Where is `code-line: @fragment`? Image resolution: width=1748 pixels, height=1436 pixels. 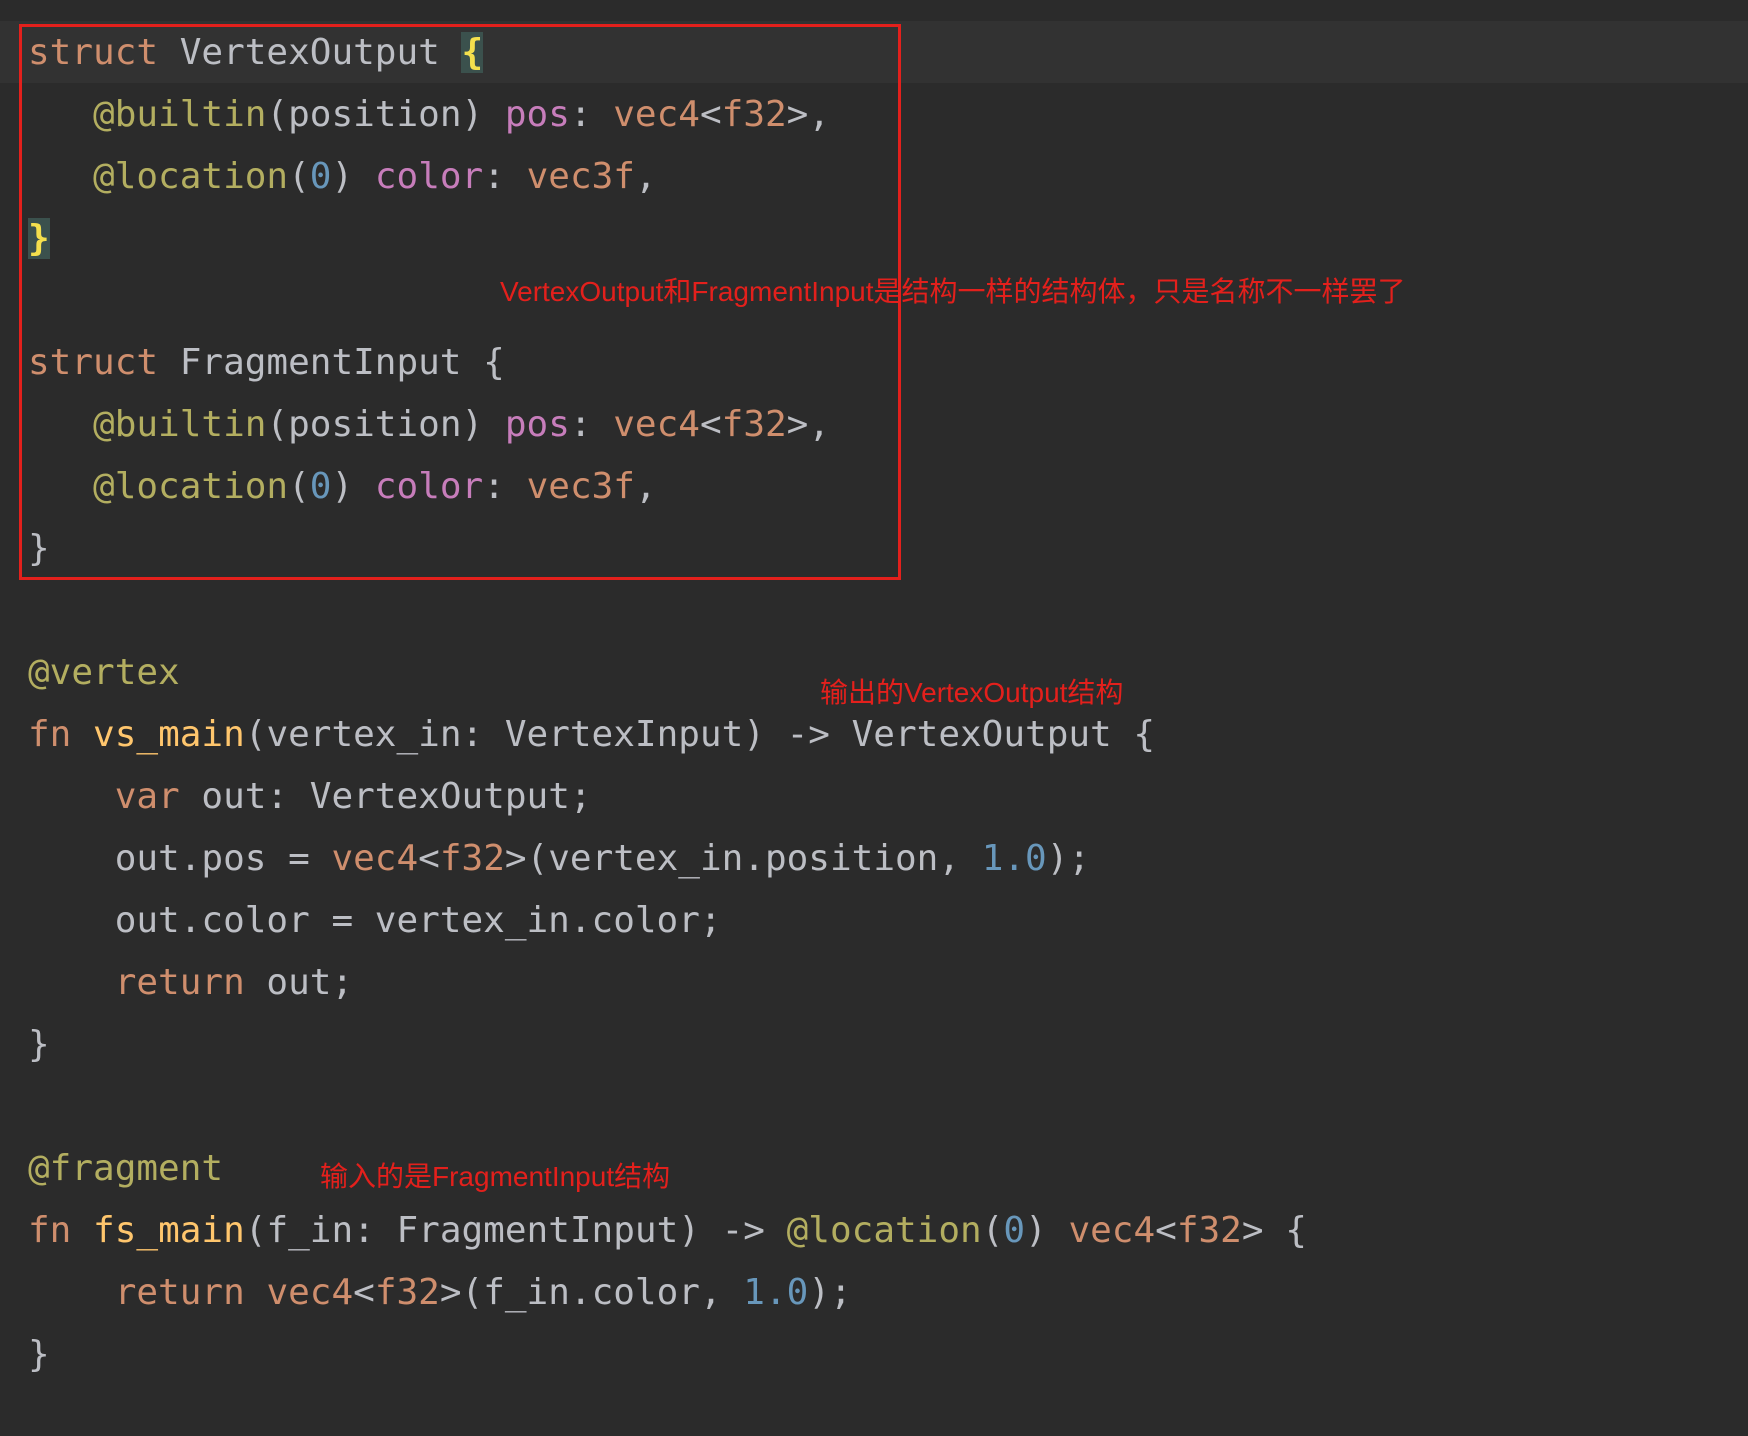 code-line: @fragment is located at coordinates (125, 1169).